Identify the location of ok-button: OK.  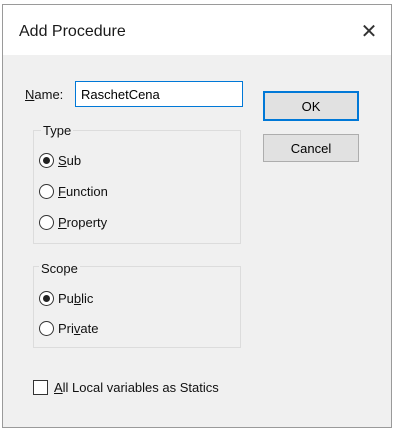
(311, 106).